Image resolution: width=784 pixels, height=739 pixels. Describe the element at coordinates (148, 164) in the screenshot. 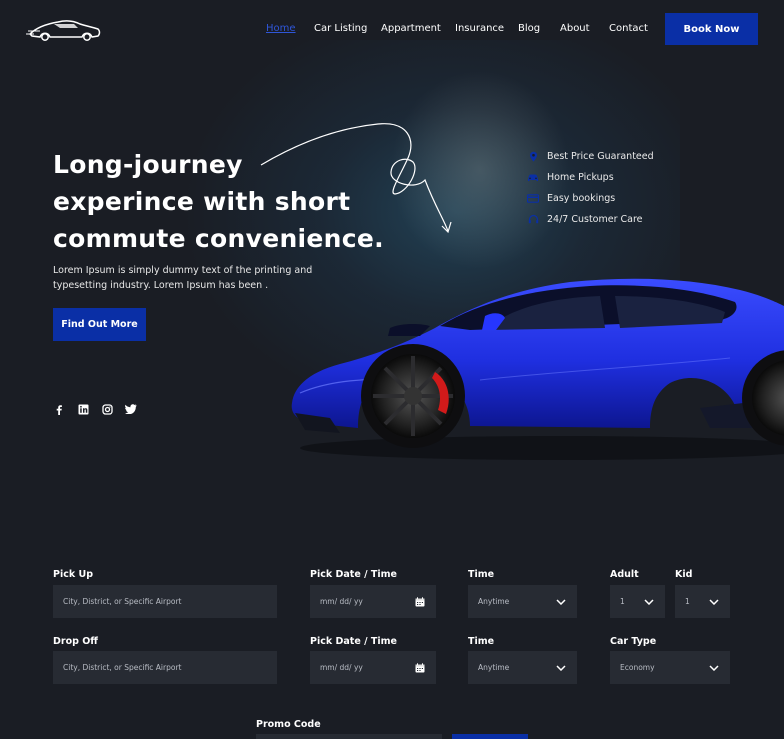

I see `hero-title-line-1: Long-journey` at that location.